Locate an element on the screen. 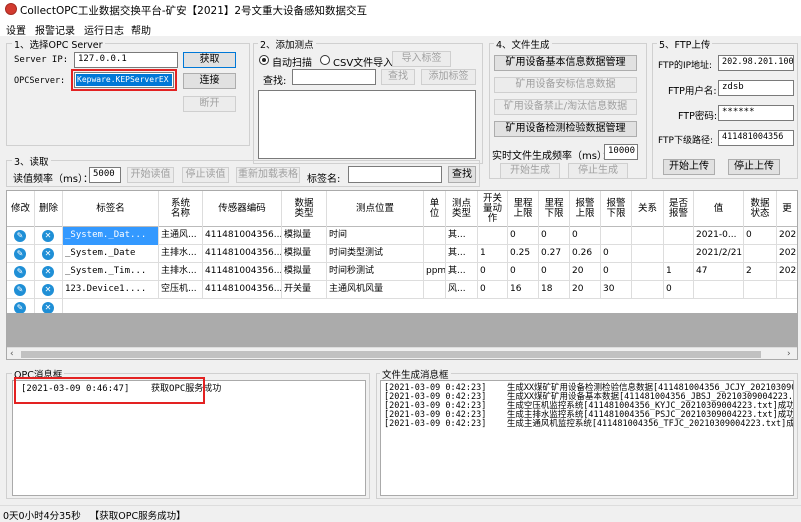 The width and height of the screenshot is (801, 522). col-tag-name: 标签名 is located at coordinates (111, 209).